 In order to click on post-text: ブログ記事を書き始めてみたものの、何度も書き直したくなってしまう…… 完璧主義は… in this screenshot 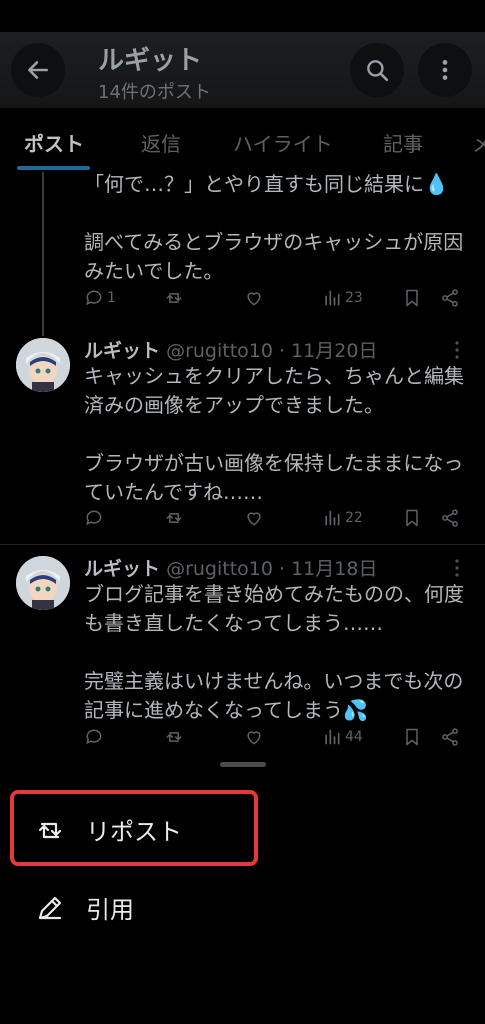, I will do `click(274, 652)`.